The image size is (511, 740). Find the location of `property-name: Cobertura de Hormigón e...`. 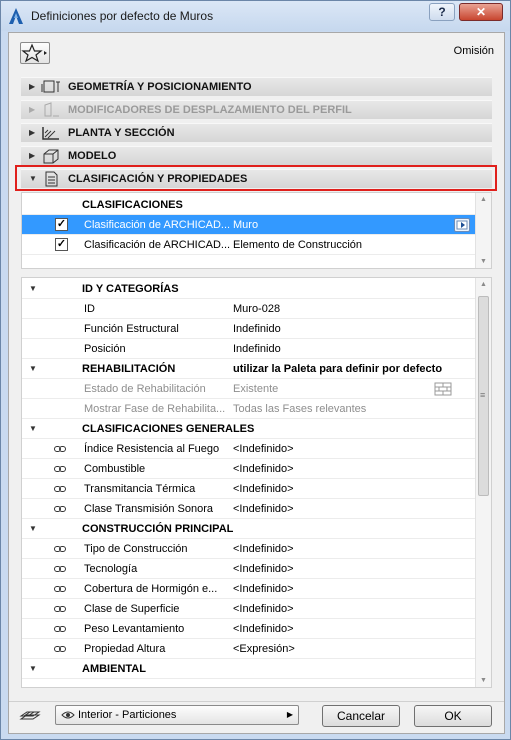

property-name: Cobertura de Hormigón e... is located at coordinates (151, 589).